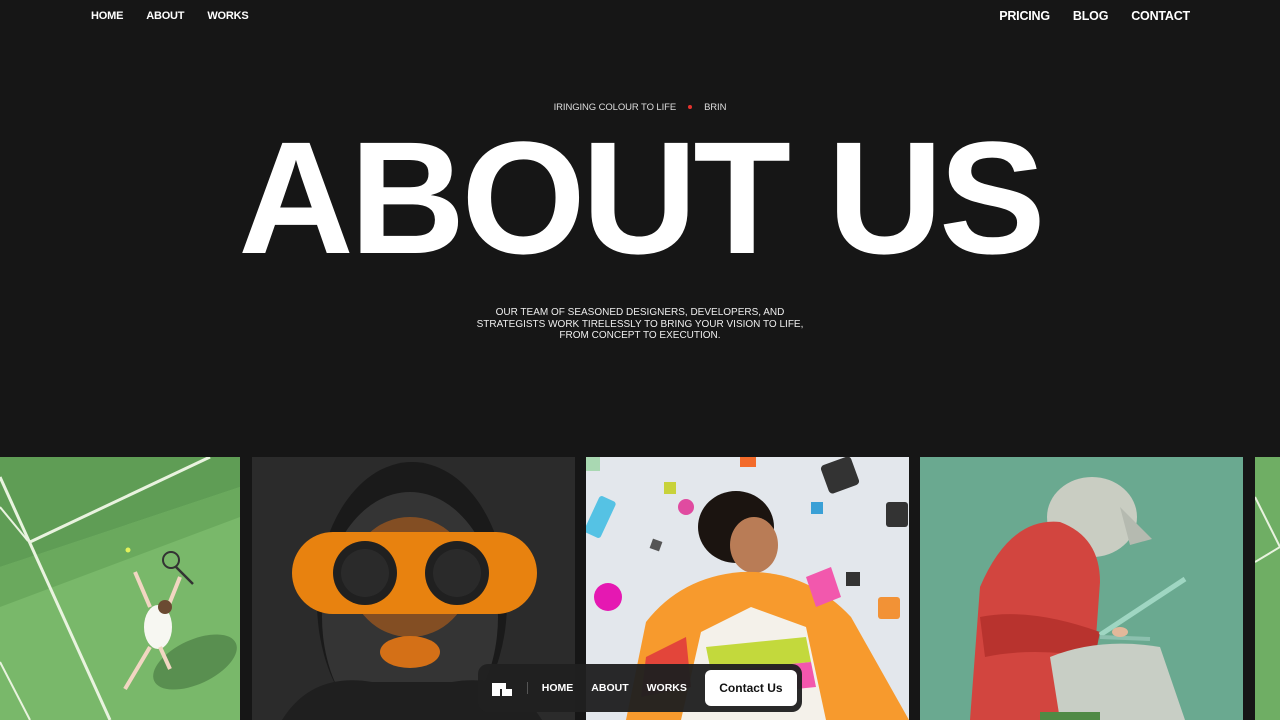 Image resolution: width=1280 pixels, height=720 pixels. I want to click on studio-logo-icon, so click(502, 688).